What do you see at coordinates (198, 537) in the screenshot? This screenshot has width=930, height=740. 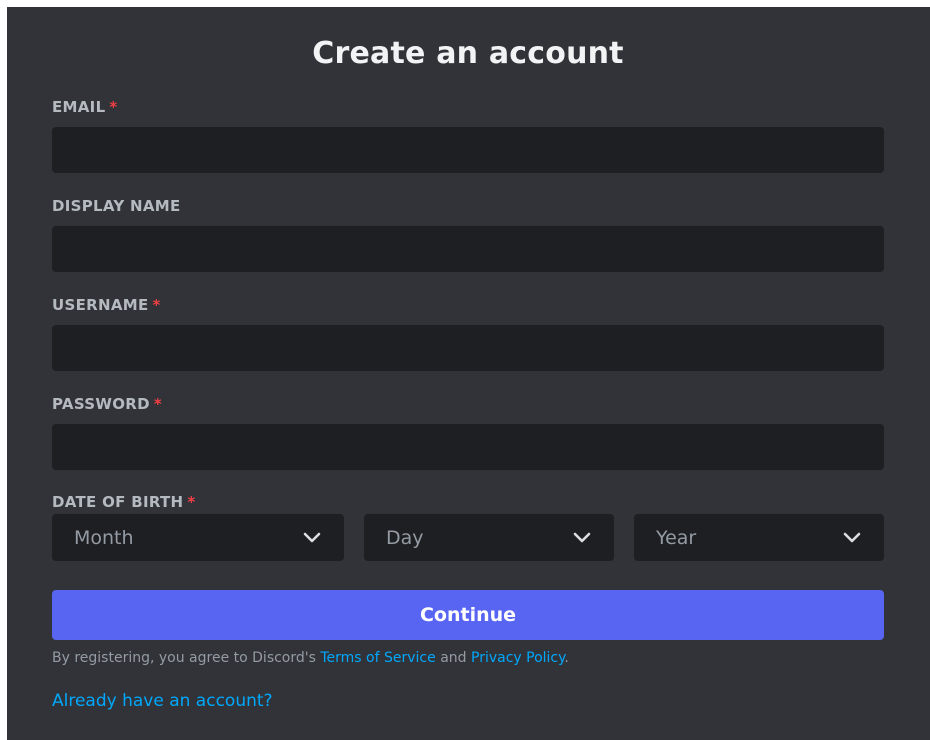 I see `month-select: Month` at bounding box center [198, 537].